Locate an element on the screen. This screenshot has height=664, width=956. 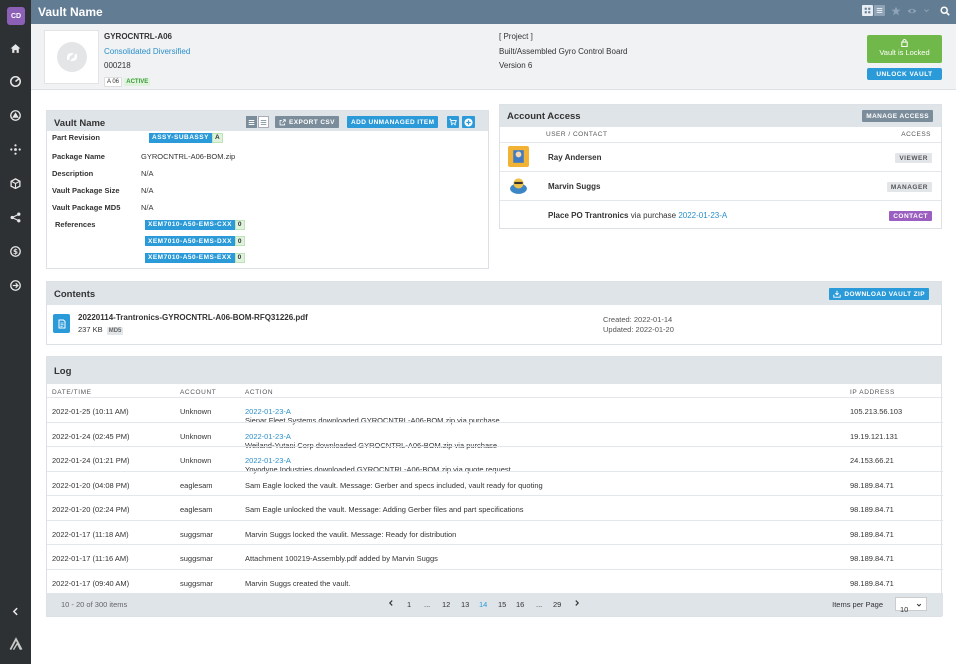
reference-name: XEM7010-A50-EMS-CXX is located at coordinates (190, 224).